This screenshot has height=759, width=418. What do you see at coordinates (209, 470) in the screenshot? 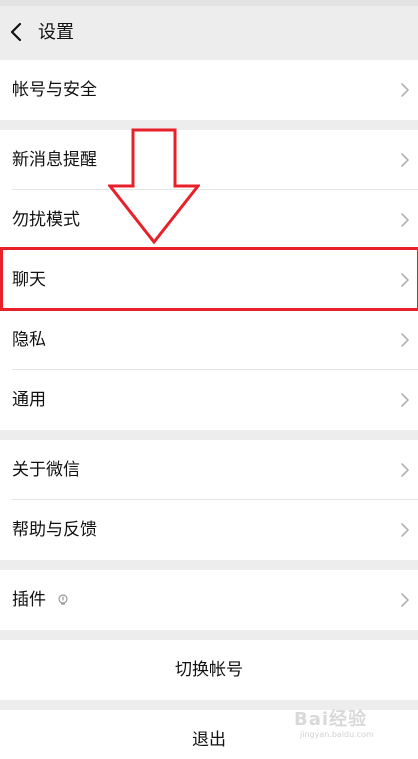
I see `settings-about-wechat: 关于微信` at bounding box center [209, 470].